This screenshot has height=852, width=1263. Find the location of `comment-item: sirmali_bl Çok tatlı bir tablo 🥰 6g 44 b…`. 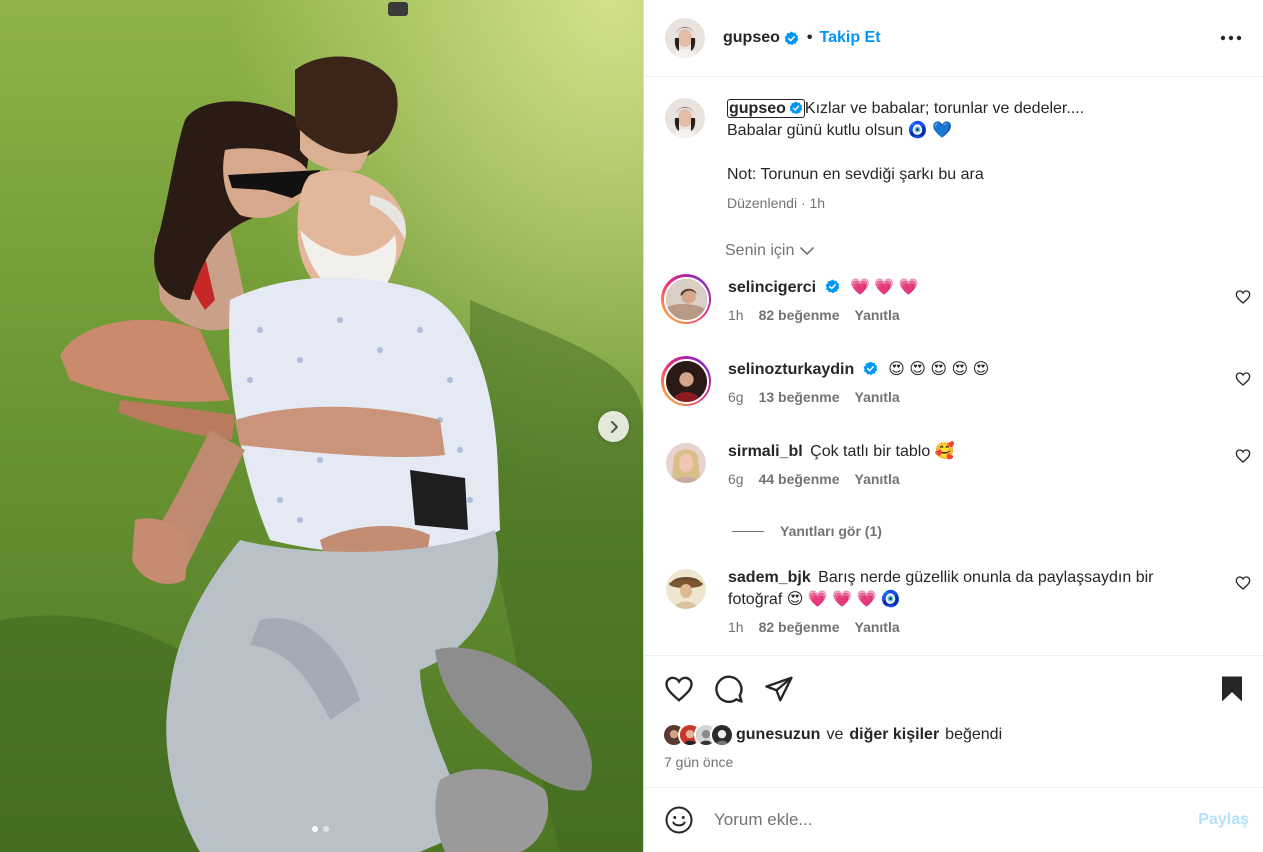

comment-item: sirmali_bl Çok tatlı bir tablo 🥰 6g 44 b… is located at coordinates (953, 462).